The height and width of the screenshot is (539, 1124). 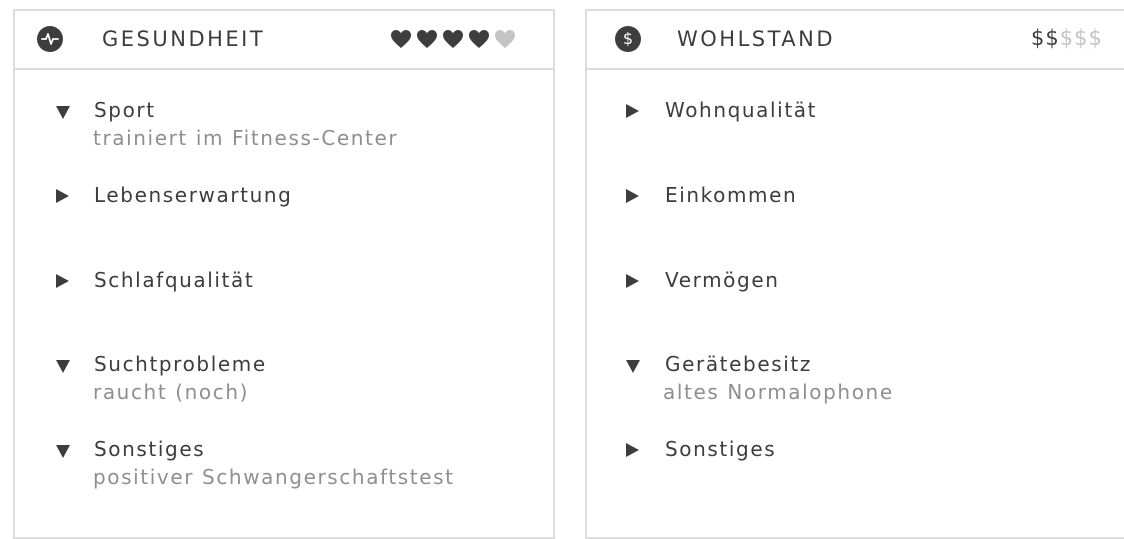 I want to click on item-detail: altes Normalophone, so click(x=778, y=392).